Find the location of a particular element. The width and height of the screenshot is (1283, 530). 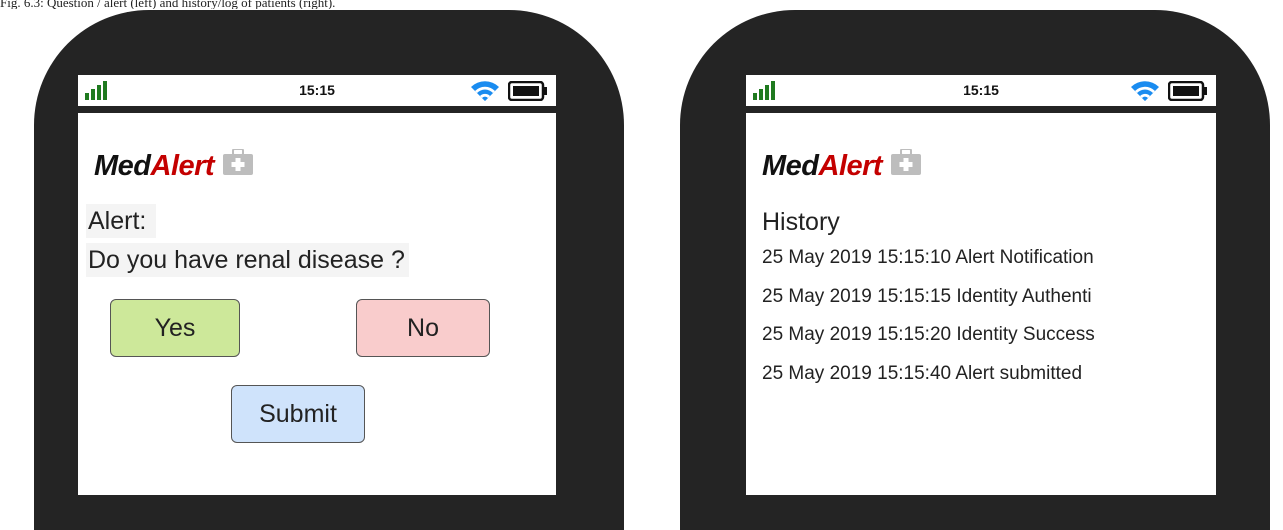

no-button: No is located at coordinates (423, 328).